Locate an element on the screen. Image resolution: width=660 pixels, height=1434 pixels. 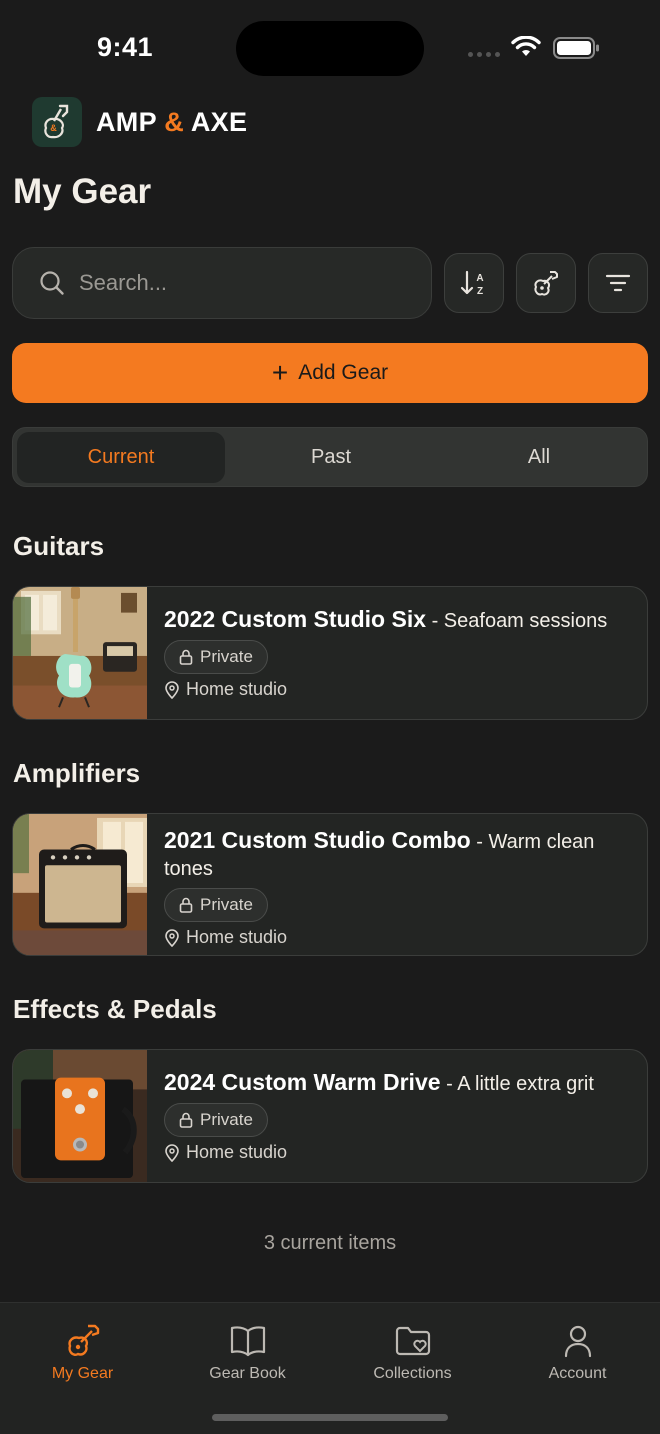
add-gear-button: + Add Gear is located at coordinates (330, 373).